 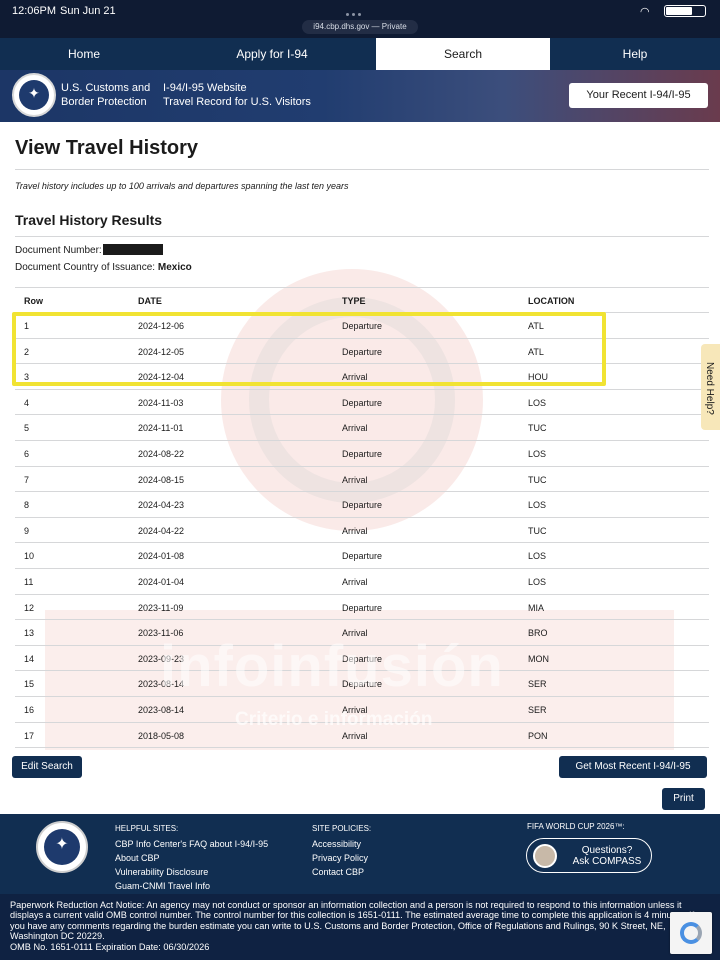 I want to click on cell-date: 2023-11-09, so click(x=161, y=607).